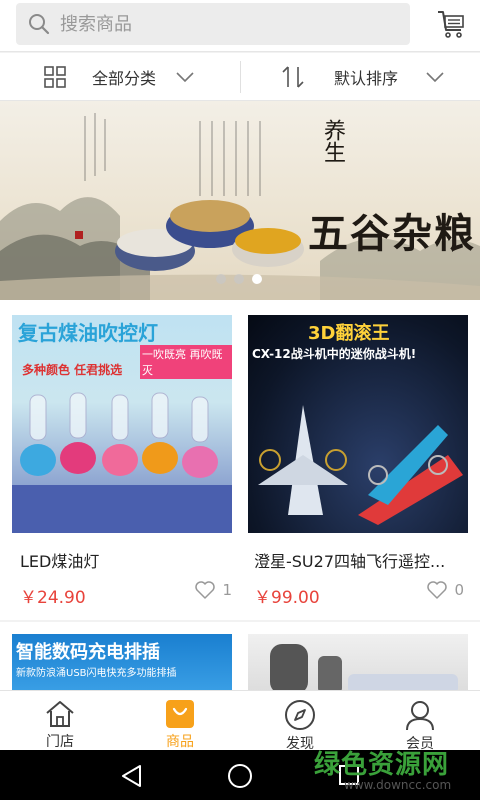 The width and height of the screenshot is (480, 800). What do you see at coordinates (293, 77) in the screenshot?
I see `sort-icon` at bounding box center [293, 77].